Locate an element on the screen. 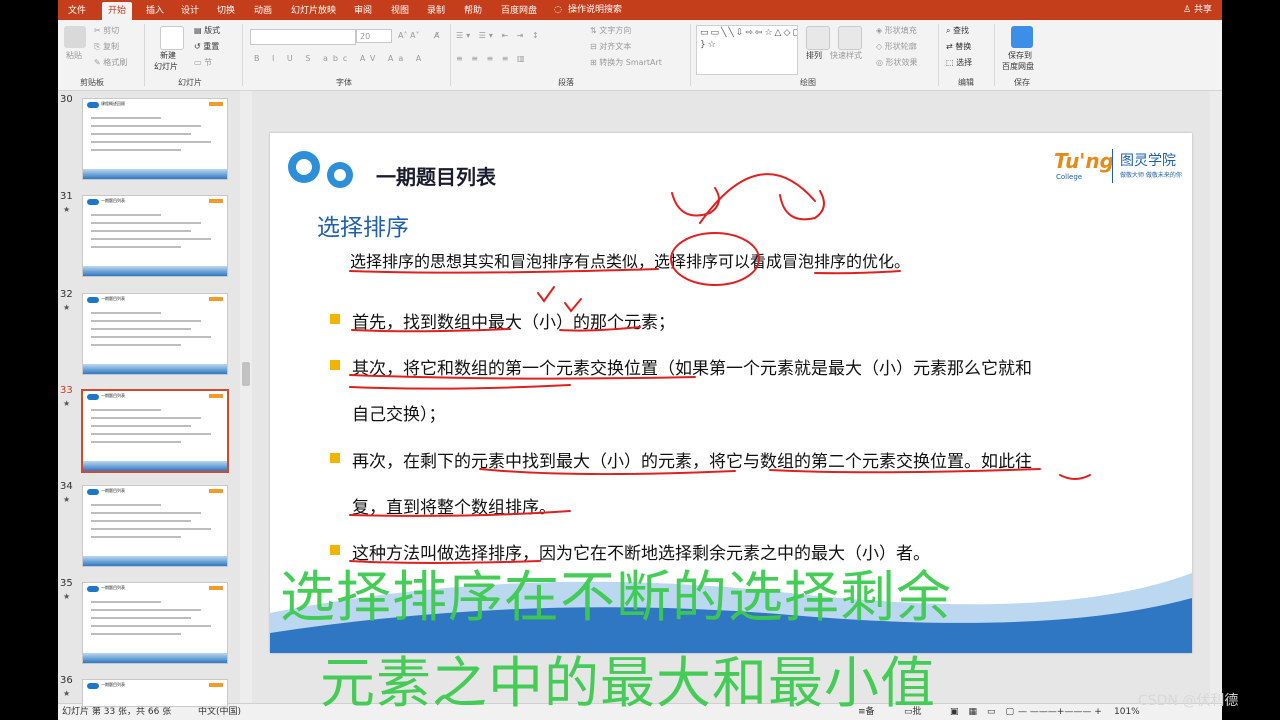 The width and height of the screenshot is (1280, 720). zoom-level: 101% is located at coordinates (1127, 712).